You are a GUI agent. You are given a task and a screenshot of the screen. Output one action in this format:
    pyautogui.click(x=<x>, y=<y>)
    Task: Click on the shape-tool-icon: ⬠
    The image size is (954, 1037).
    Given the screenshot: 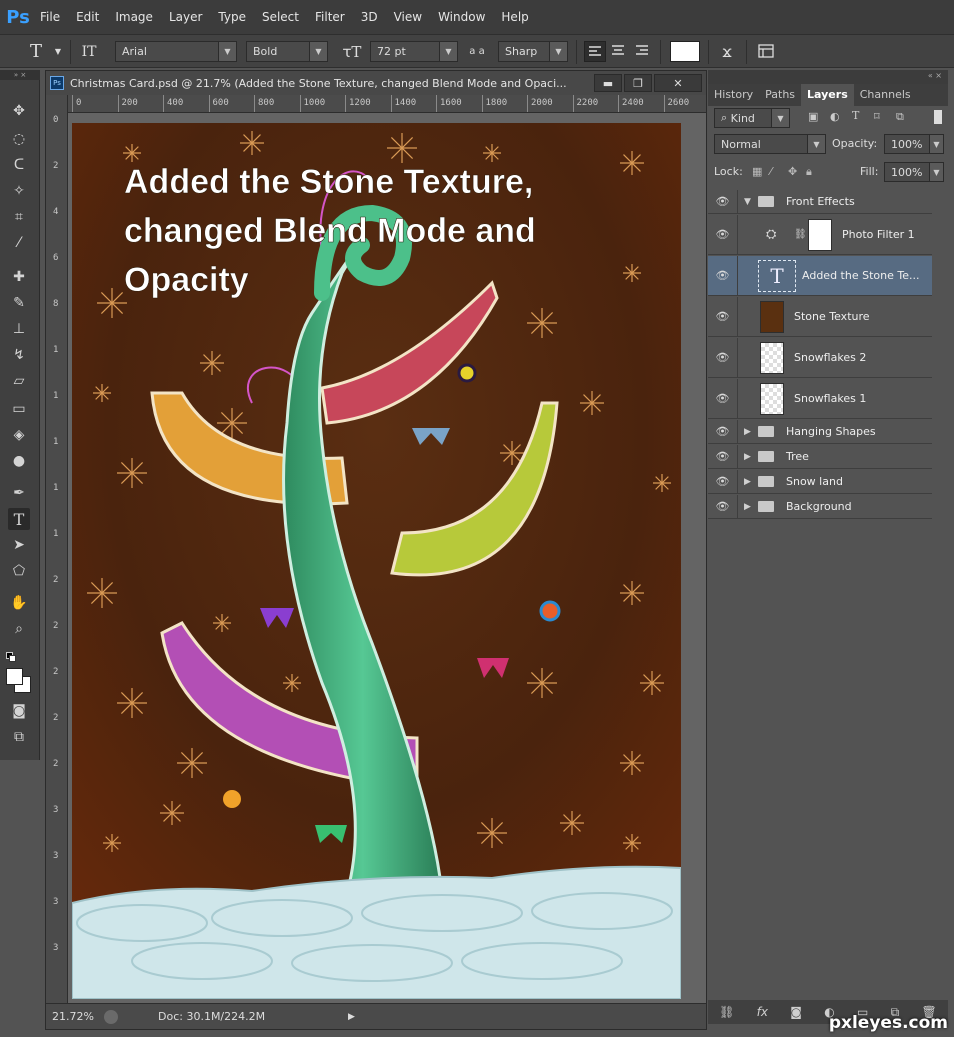 What is the action you would take?
    pyautogui.click(x=19, y=571)
    